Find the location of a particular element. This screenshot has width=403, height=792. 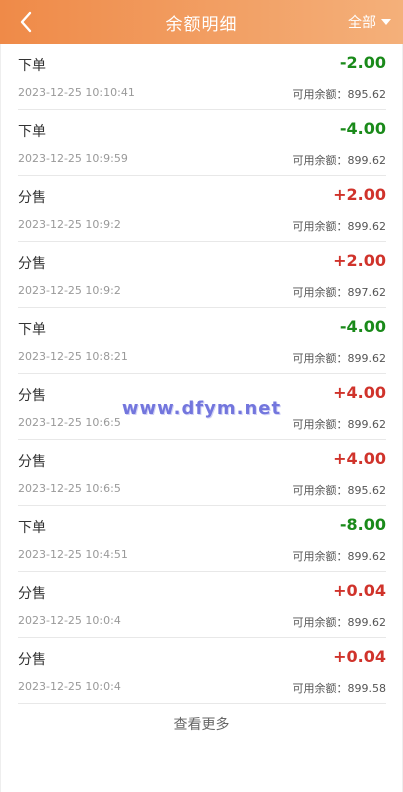

transaction-time: 2023-12-25 10:10:41 is located at coordinates (76, 92).